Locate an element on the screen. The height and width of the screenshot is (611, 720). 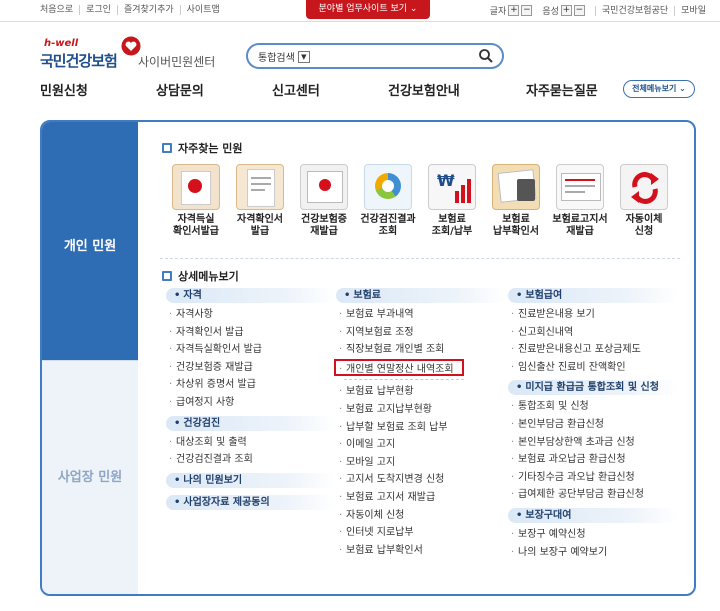
menu-item: 자동이체 신청 is located at coordinates (421, 516).